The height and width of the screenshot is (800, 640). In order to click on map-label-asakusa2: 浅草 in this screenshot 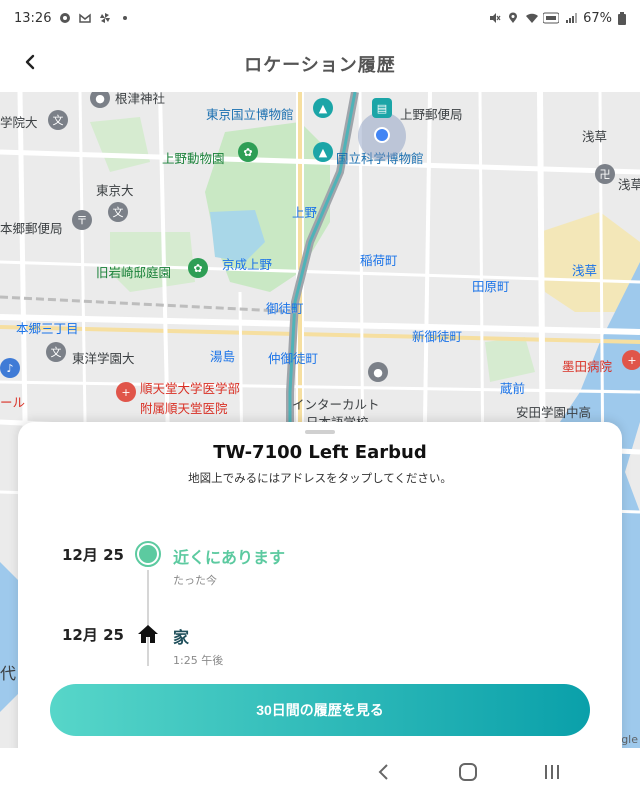, I will do `click(629, 183)`.